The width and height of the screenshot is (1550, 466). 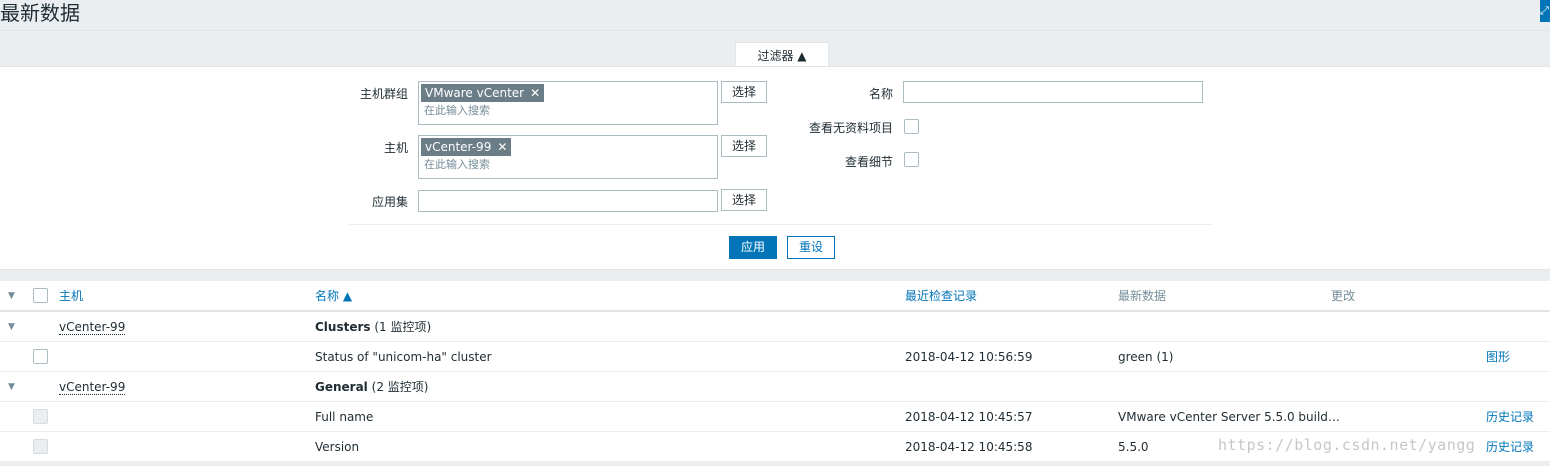 I want to click on header-divider, so click(x=775, y=30).